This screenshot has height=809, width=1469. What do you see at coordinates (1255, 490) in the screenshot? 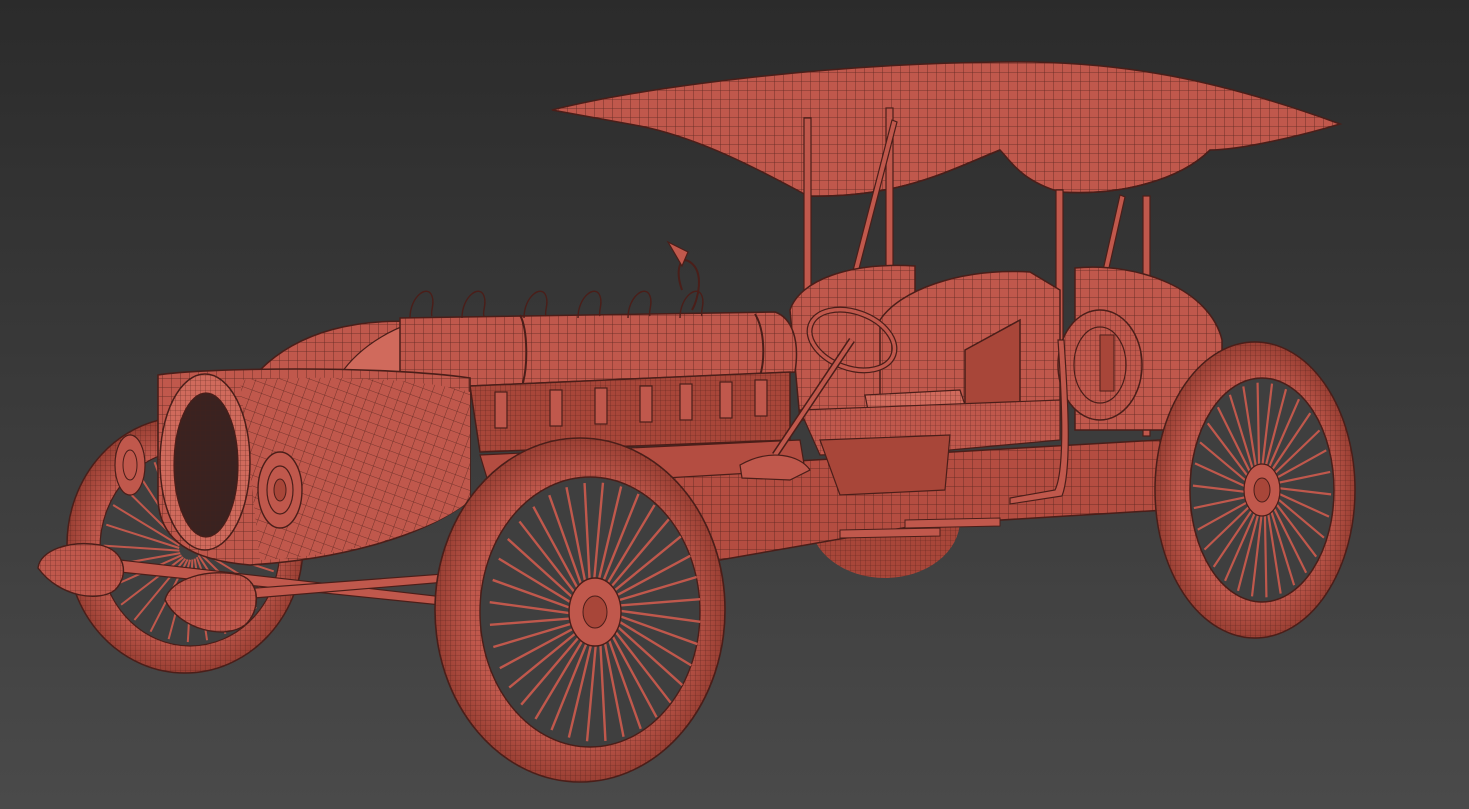
I see `rear-right-wheel` at bounding box center [1255, 490].